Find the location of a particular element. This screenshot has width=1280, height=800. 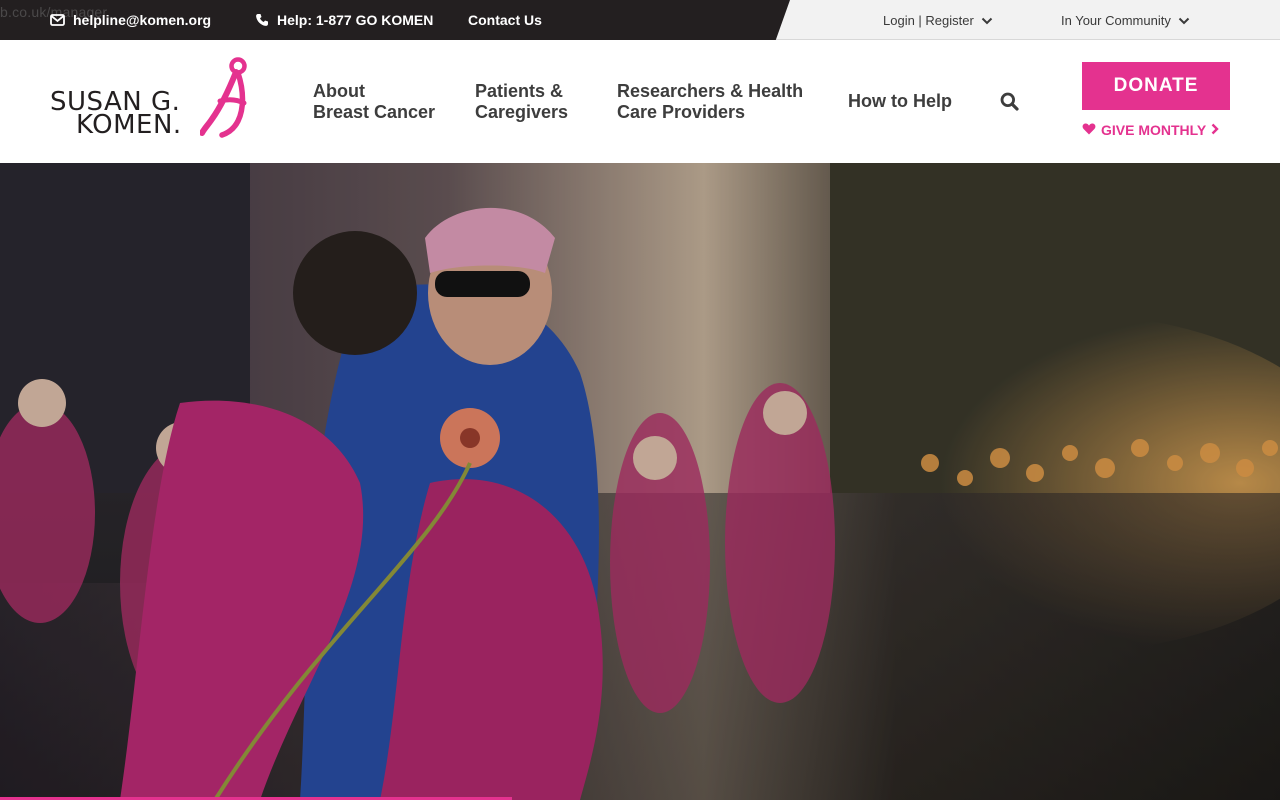

nav-about-breast-cancer: About Breast Cancer is located at coordinates (374, 101).